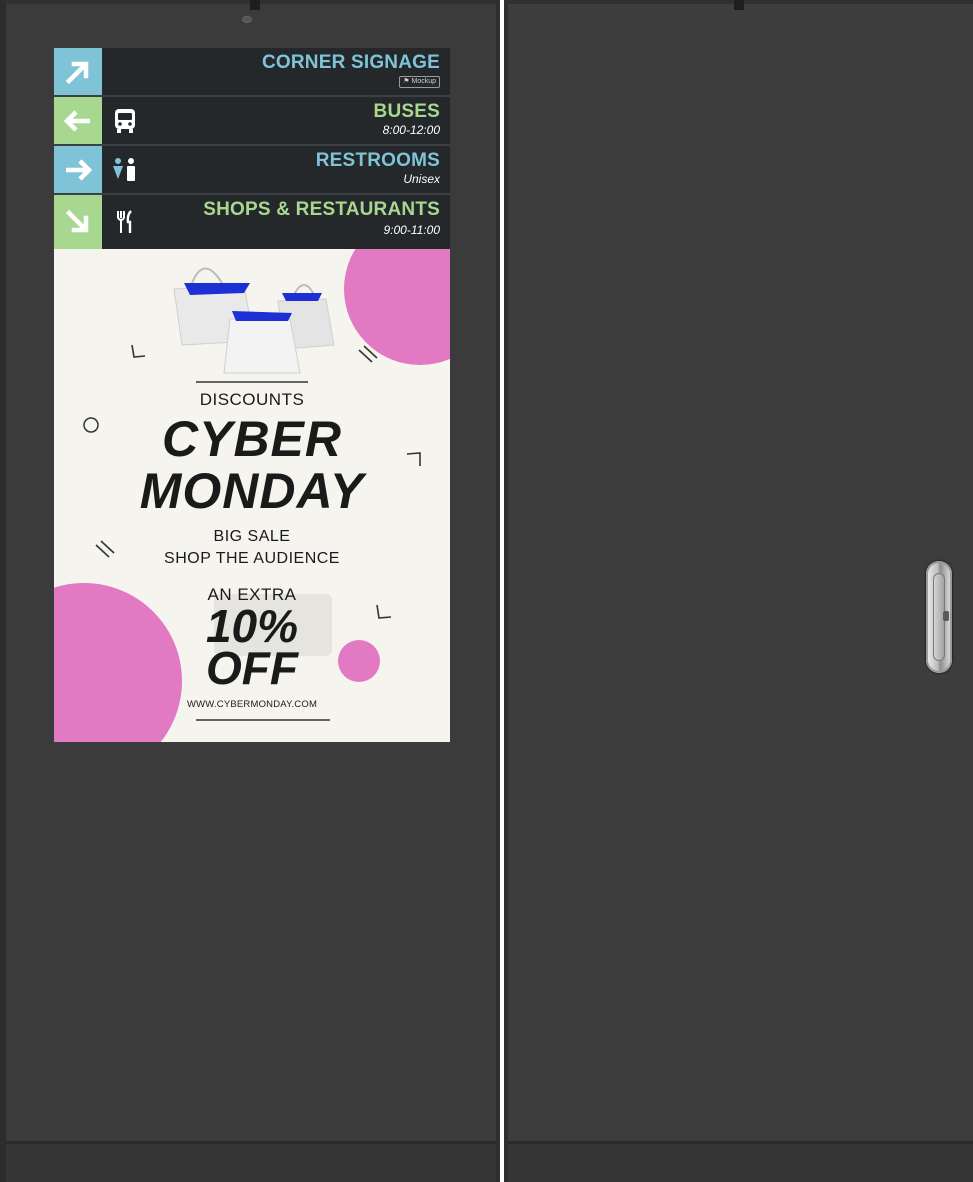  Describe the element at coordinates (252, 72) in the screenshot. I see `signage-row: CORNER SIGNAGE ⚑ Mockup` at that location.